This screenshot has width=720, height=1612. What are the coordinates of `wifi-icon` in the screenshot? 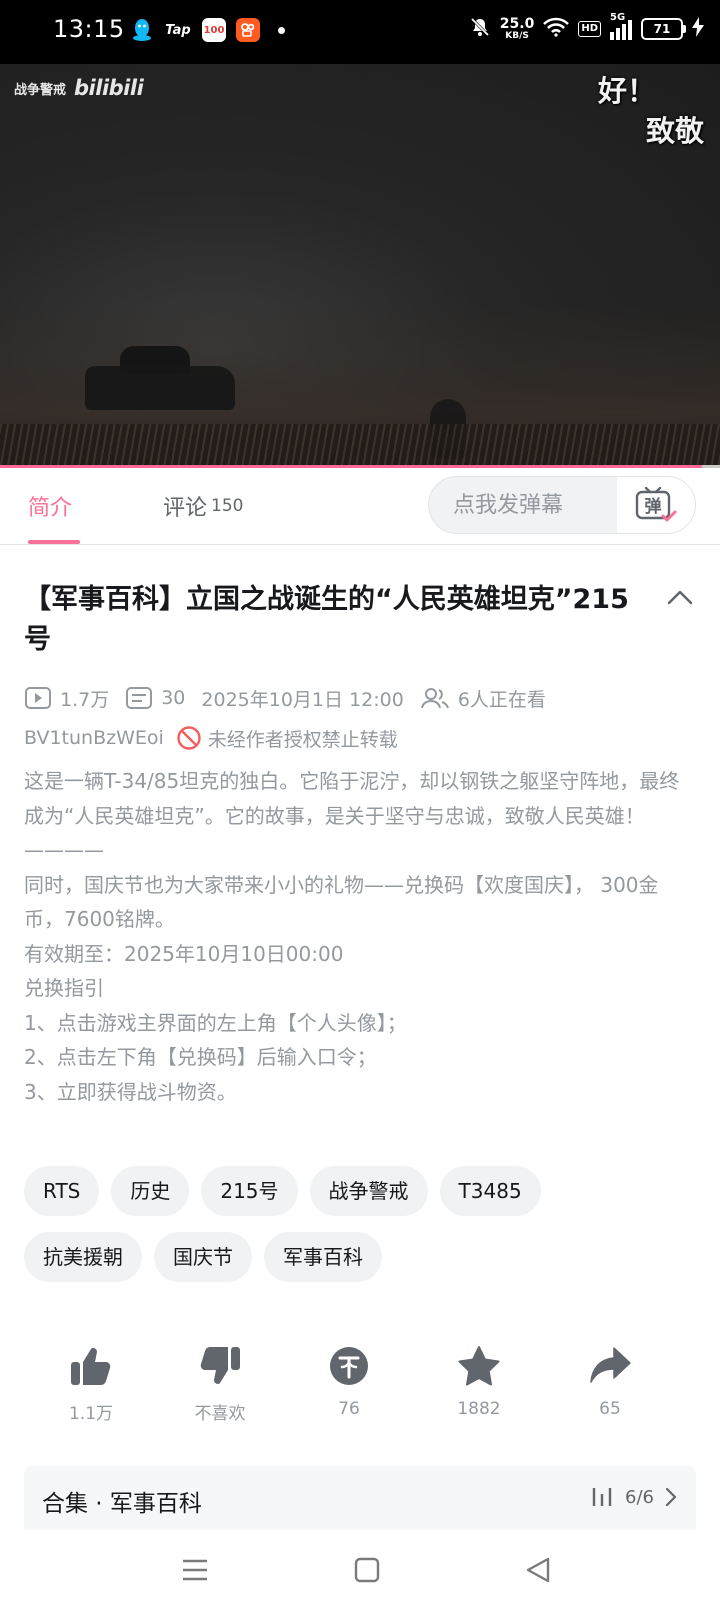 It's located at (556, 29).